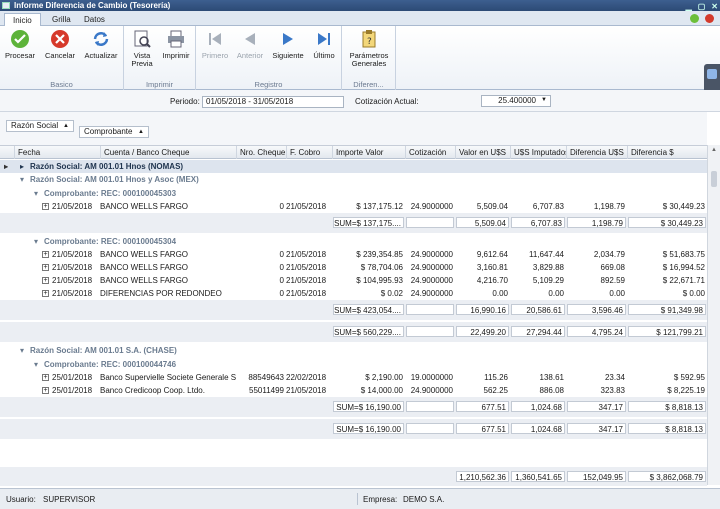  I want to click on vertical-scrollbar: ▲, so click(713, 315).